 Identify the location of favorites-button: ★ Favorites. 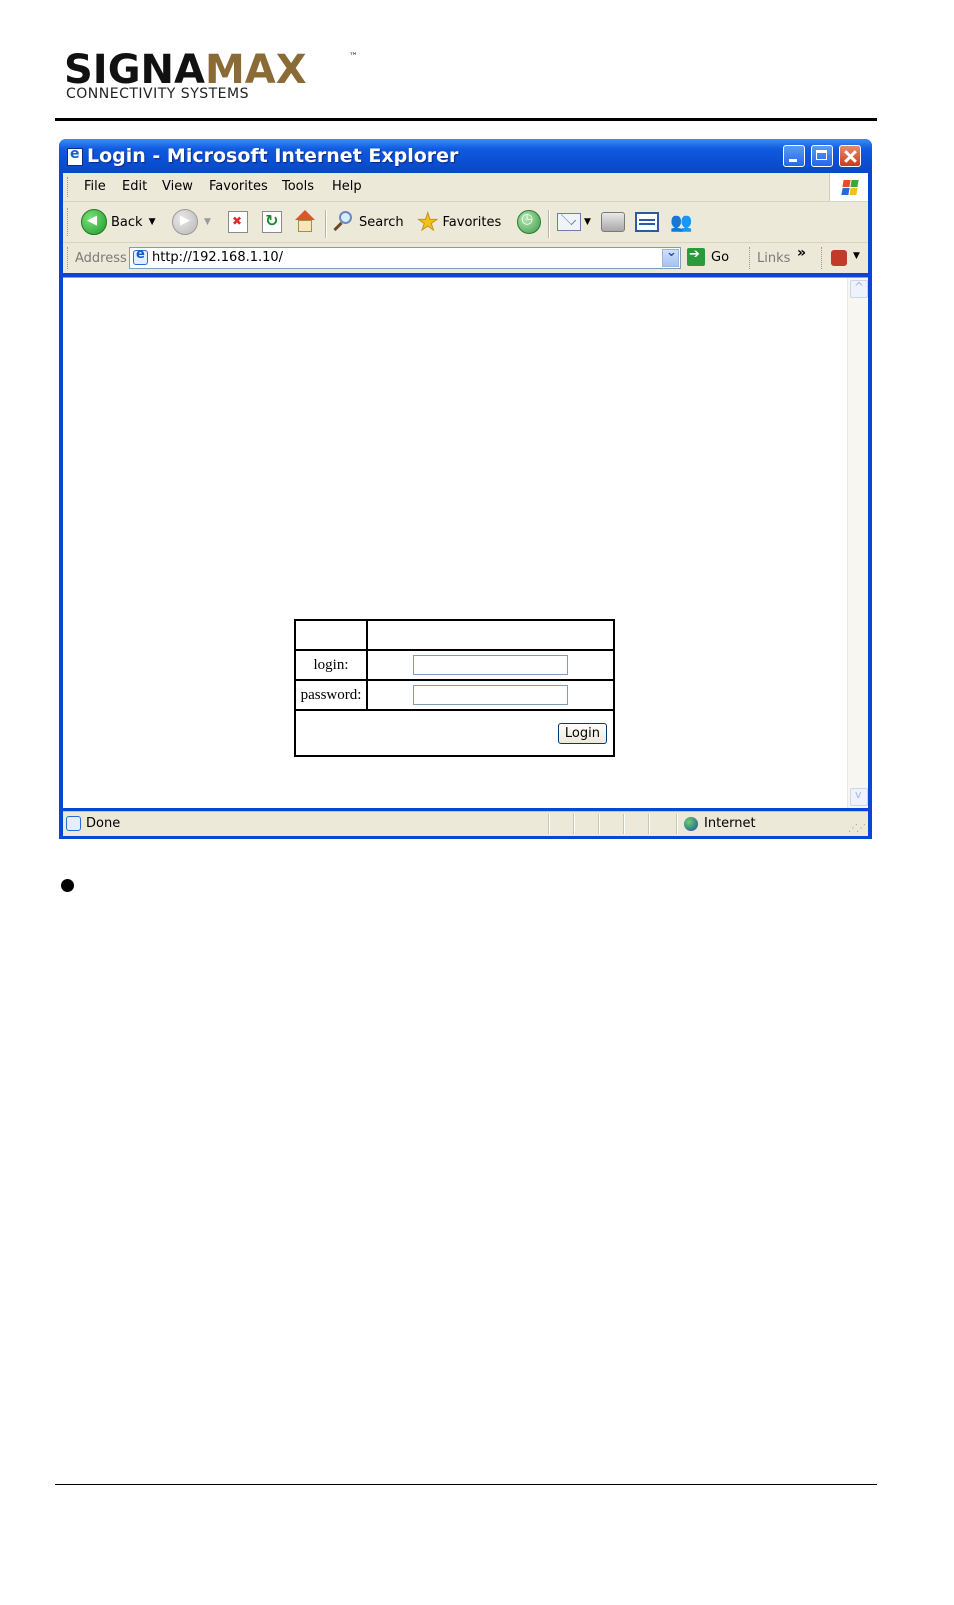
(459, 222).